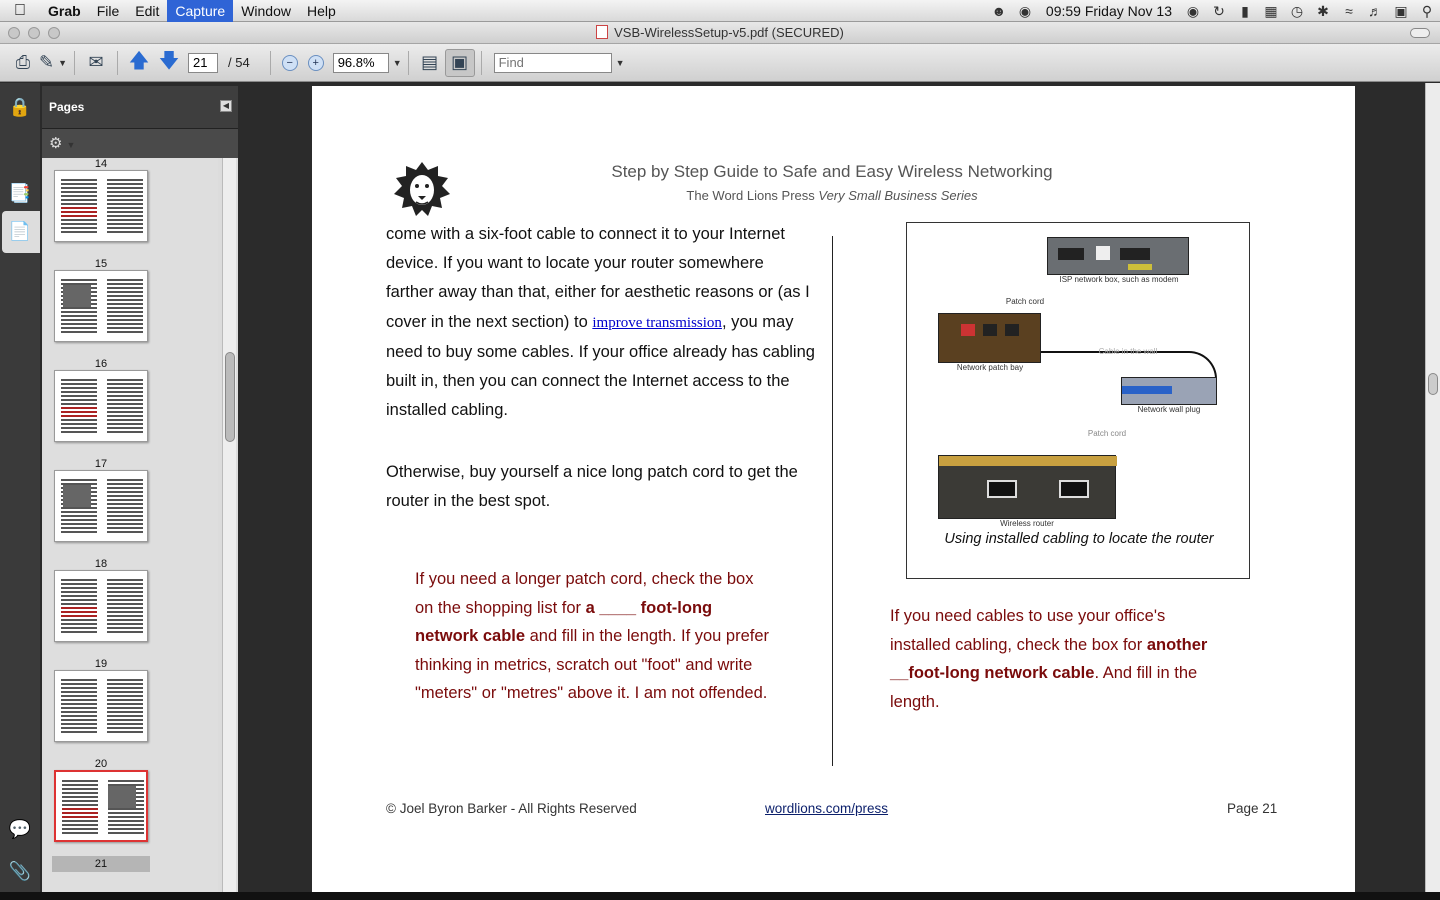 This screenshot has height=900, width=1440. What do you see at coordinates (266, 11) in the screenshot?
I see `menu-window: Window` at bounding box center [266, 11].